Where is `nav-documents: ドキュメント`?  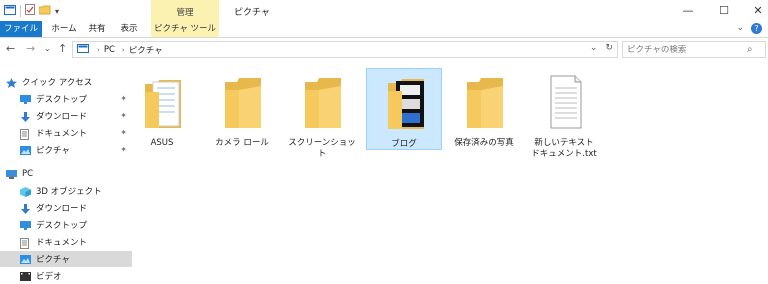
nav-documents: ドキュメント is located at coordinates (66, 242).